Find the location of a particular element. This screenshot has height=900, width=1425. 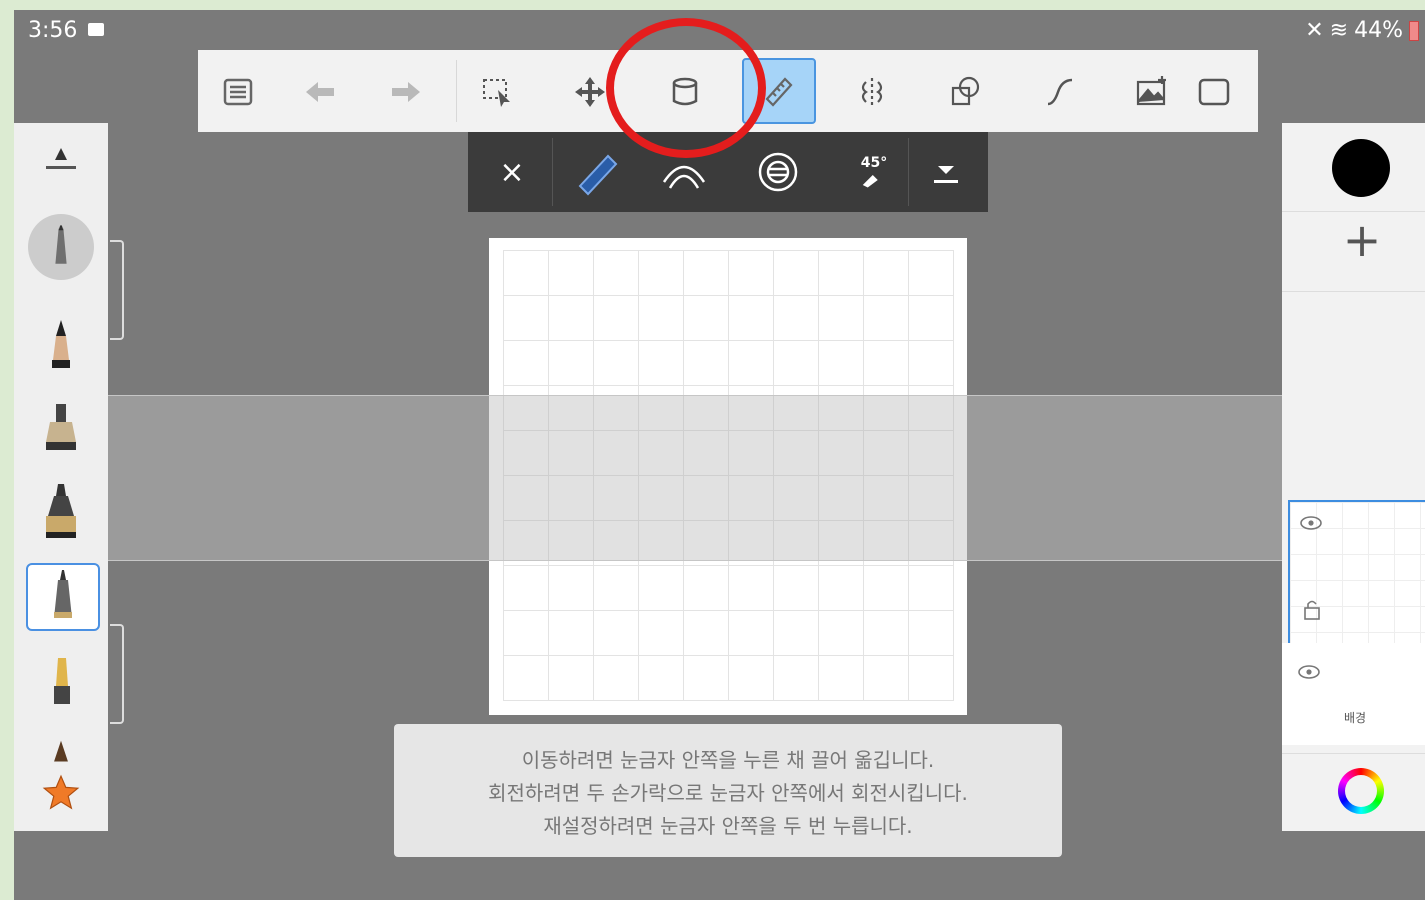

battery-icon is located at coordinates (1414, 30).